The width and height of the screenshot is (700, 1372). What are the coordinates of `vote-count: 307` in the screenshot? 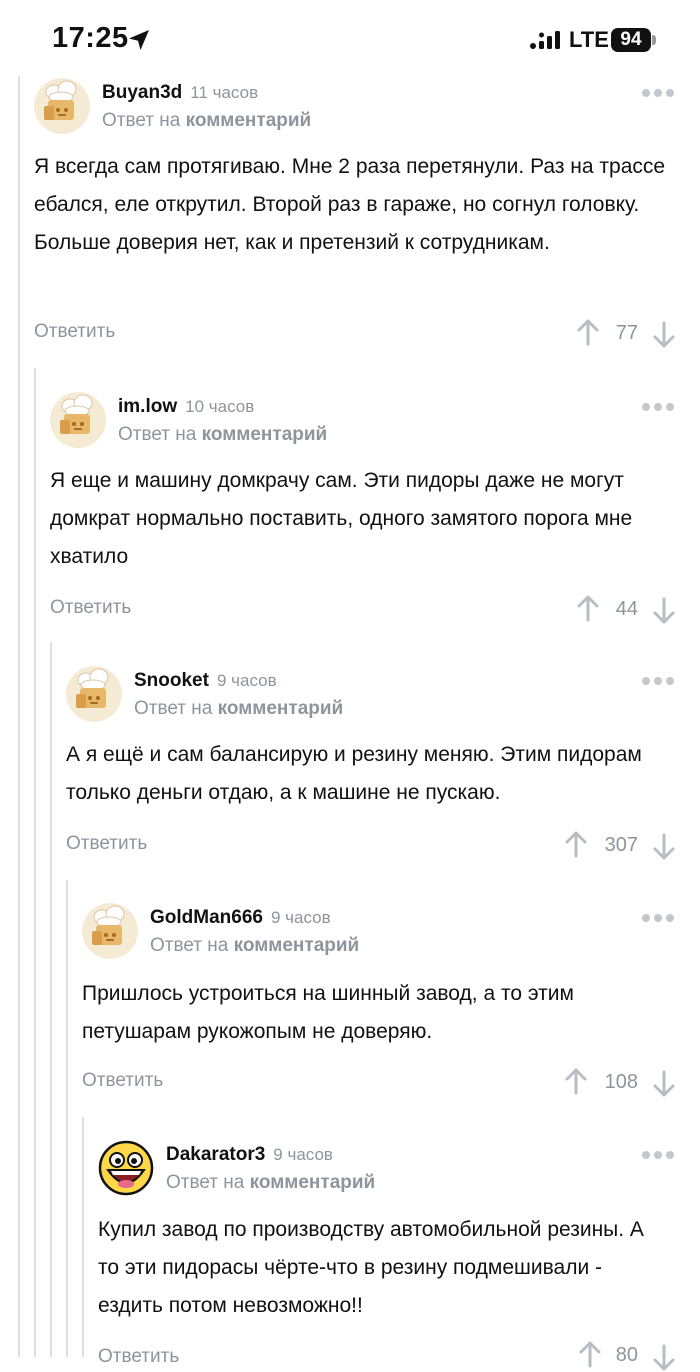 It's located at (621, 845).